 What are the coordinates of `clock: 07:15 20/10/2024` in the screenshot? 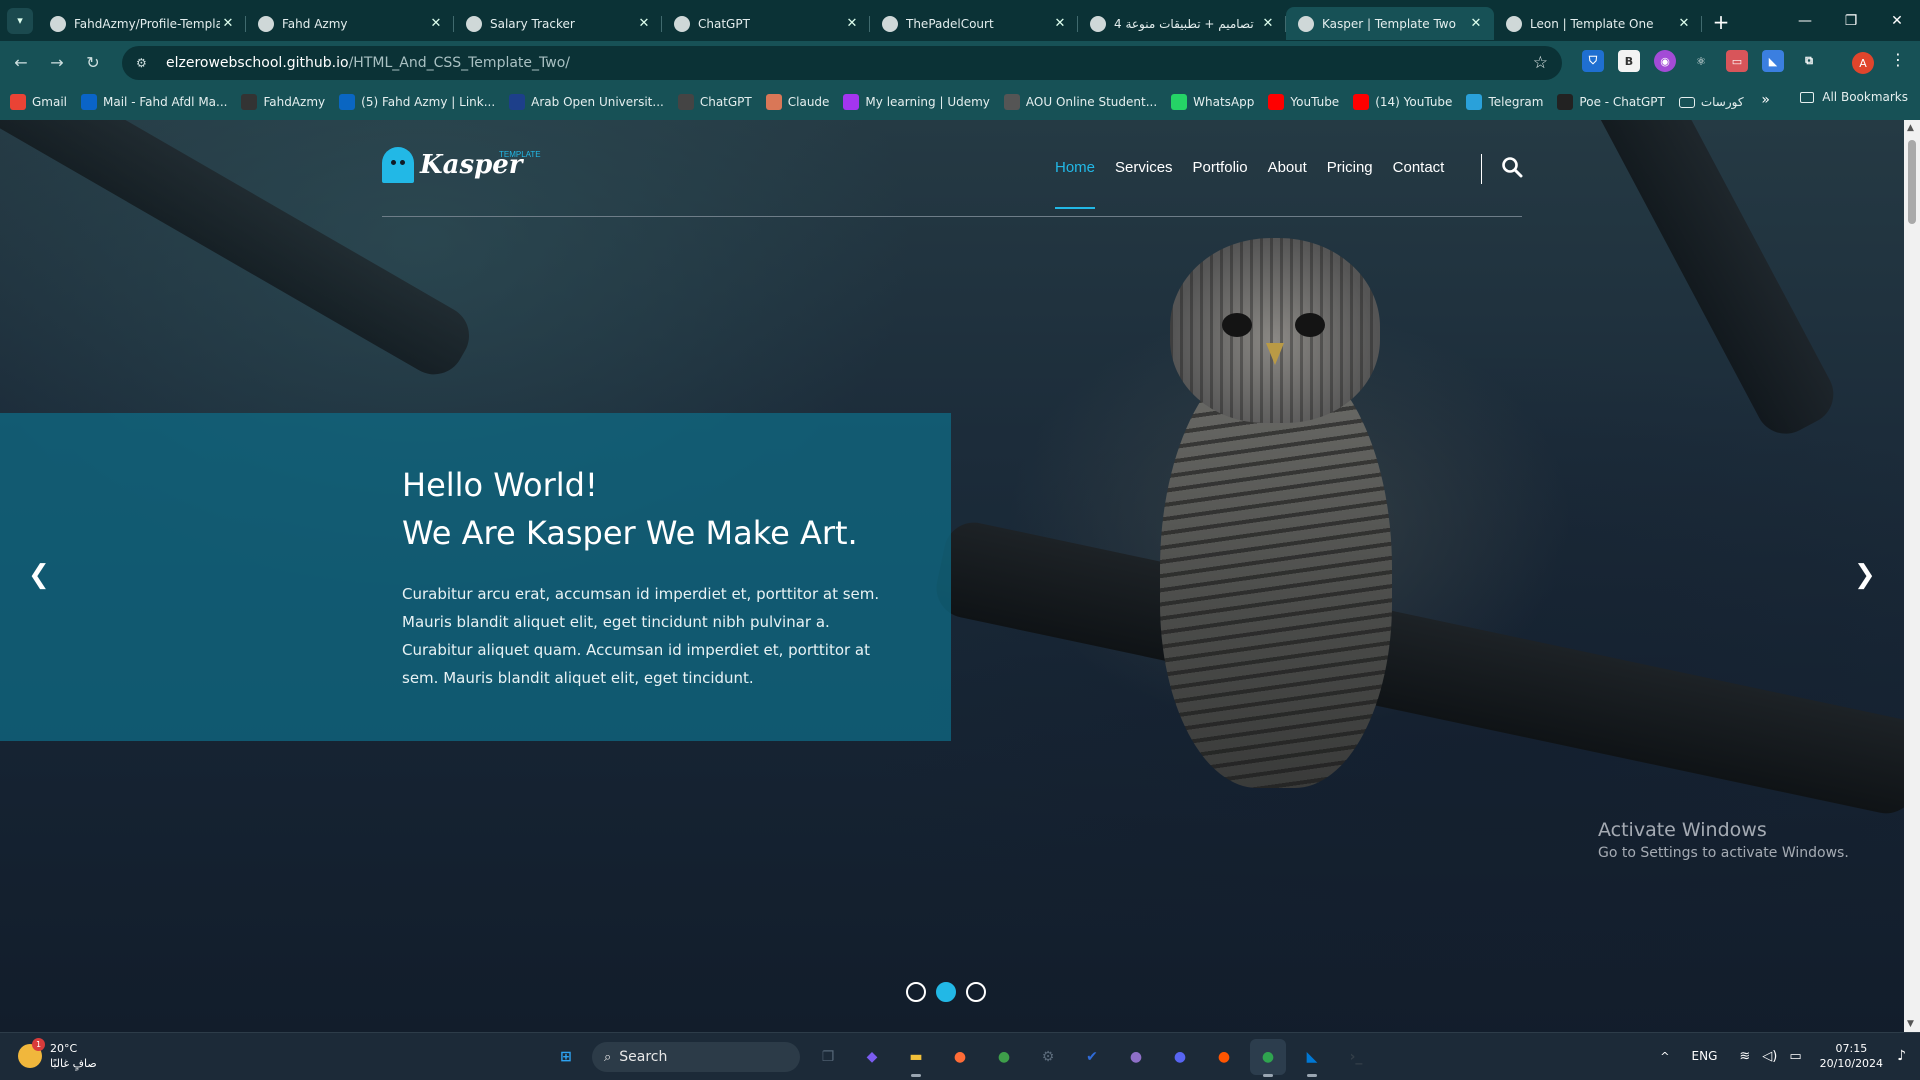 It's located at (1851, 1056).